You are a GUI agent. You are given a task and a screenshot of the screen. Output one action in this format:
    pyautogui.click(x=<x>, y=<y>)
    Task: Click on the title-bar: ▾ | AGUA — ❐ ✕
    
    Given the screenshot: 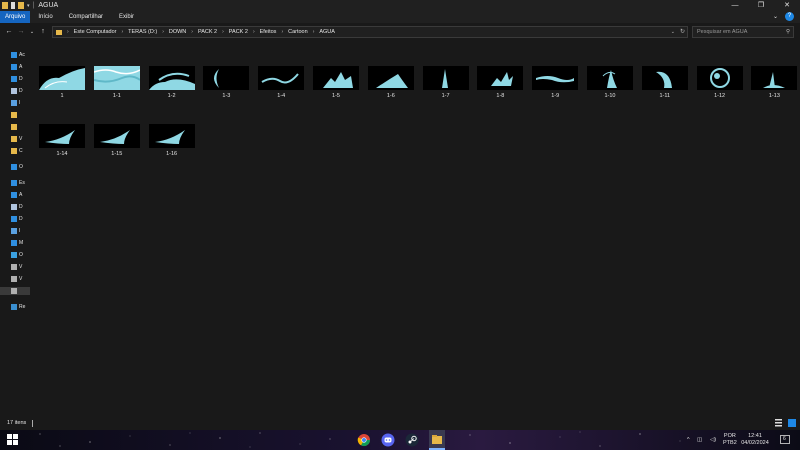 What is the action you would take?
    pyautogui.click(x=400, y=5)
    